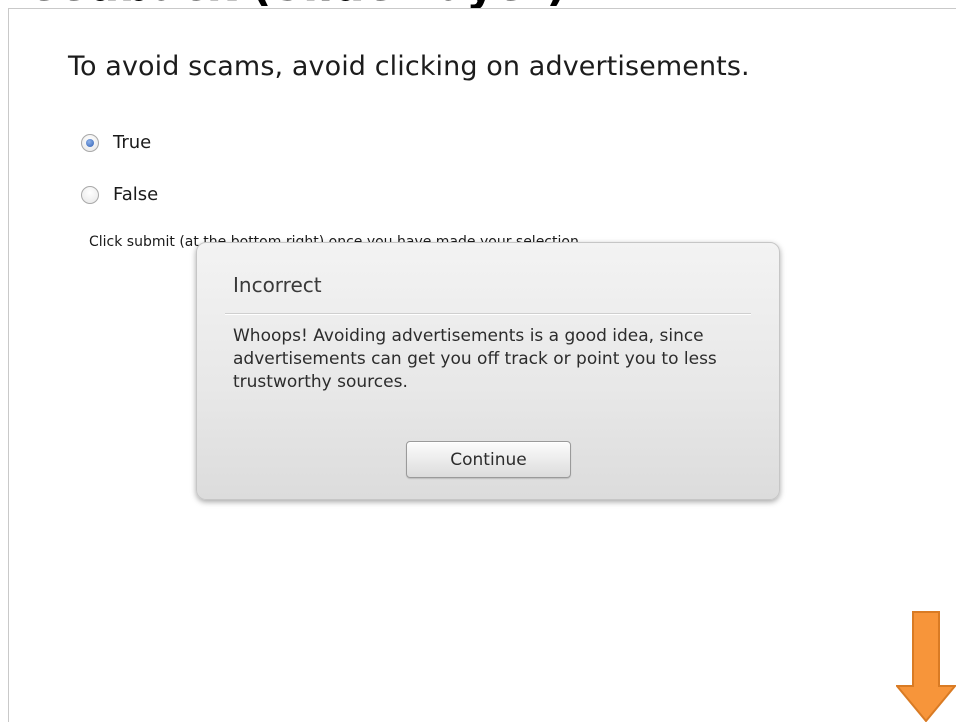 Image resolution: width=956 pixels, height=722 pixels. I want to click on option-false: False, so click(119, 194).